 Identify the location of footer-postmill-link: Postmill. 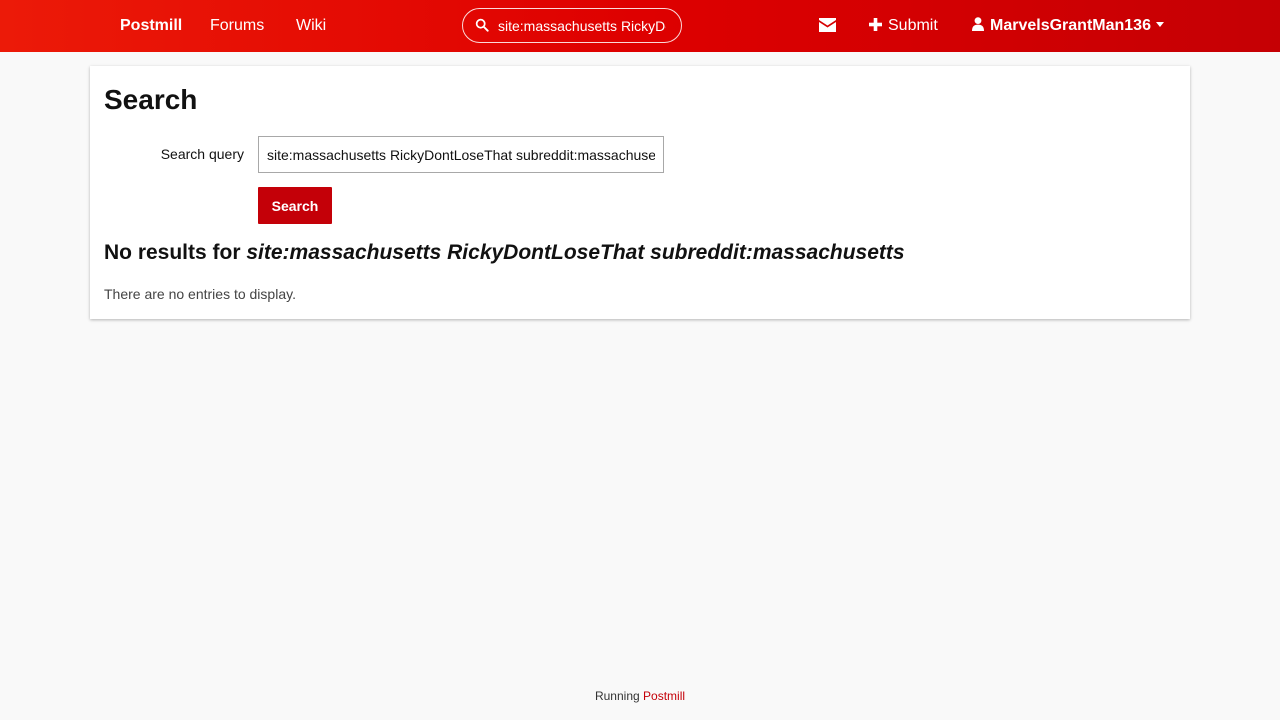
(664, 696).